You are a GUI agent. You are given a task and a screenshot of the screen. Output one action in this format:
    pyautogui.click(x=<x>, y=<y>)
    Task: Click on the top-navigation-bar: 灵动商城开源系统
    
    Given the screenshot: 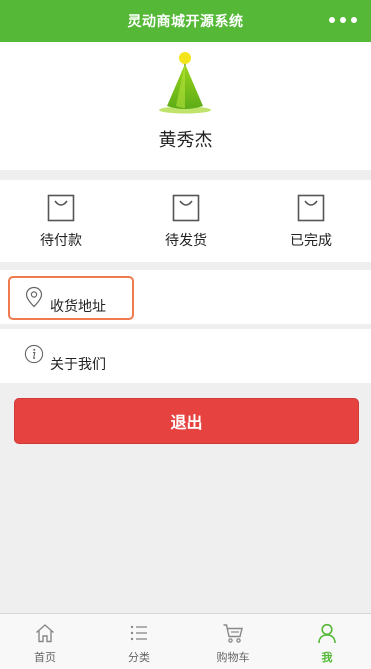 What is the action you would take?
    pyautogui.click(x=185, y=21)
    